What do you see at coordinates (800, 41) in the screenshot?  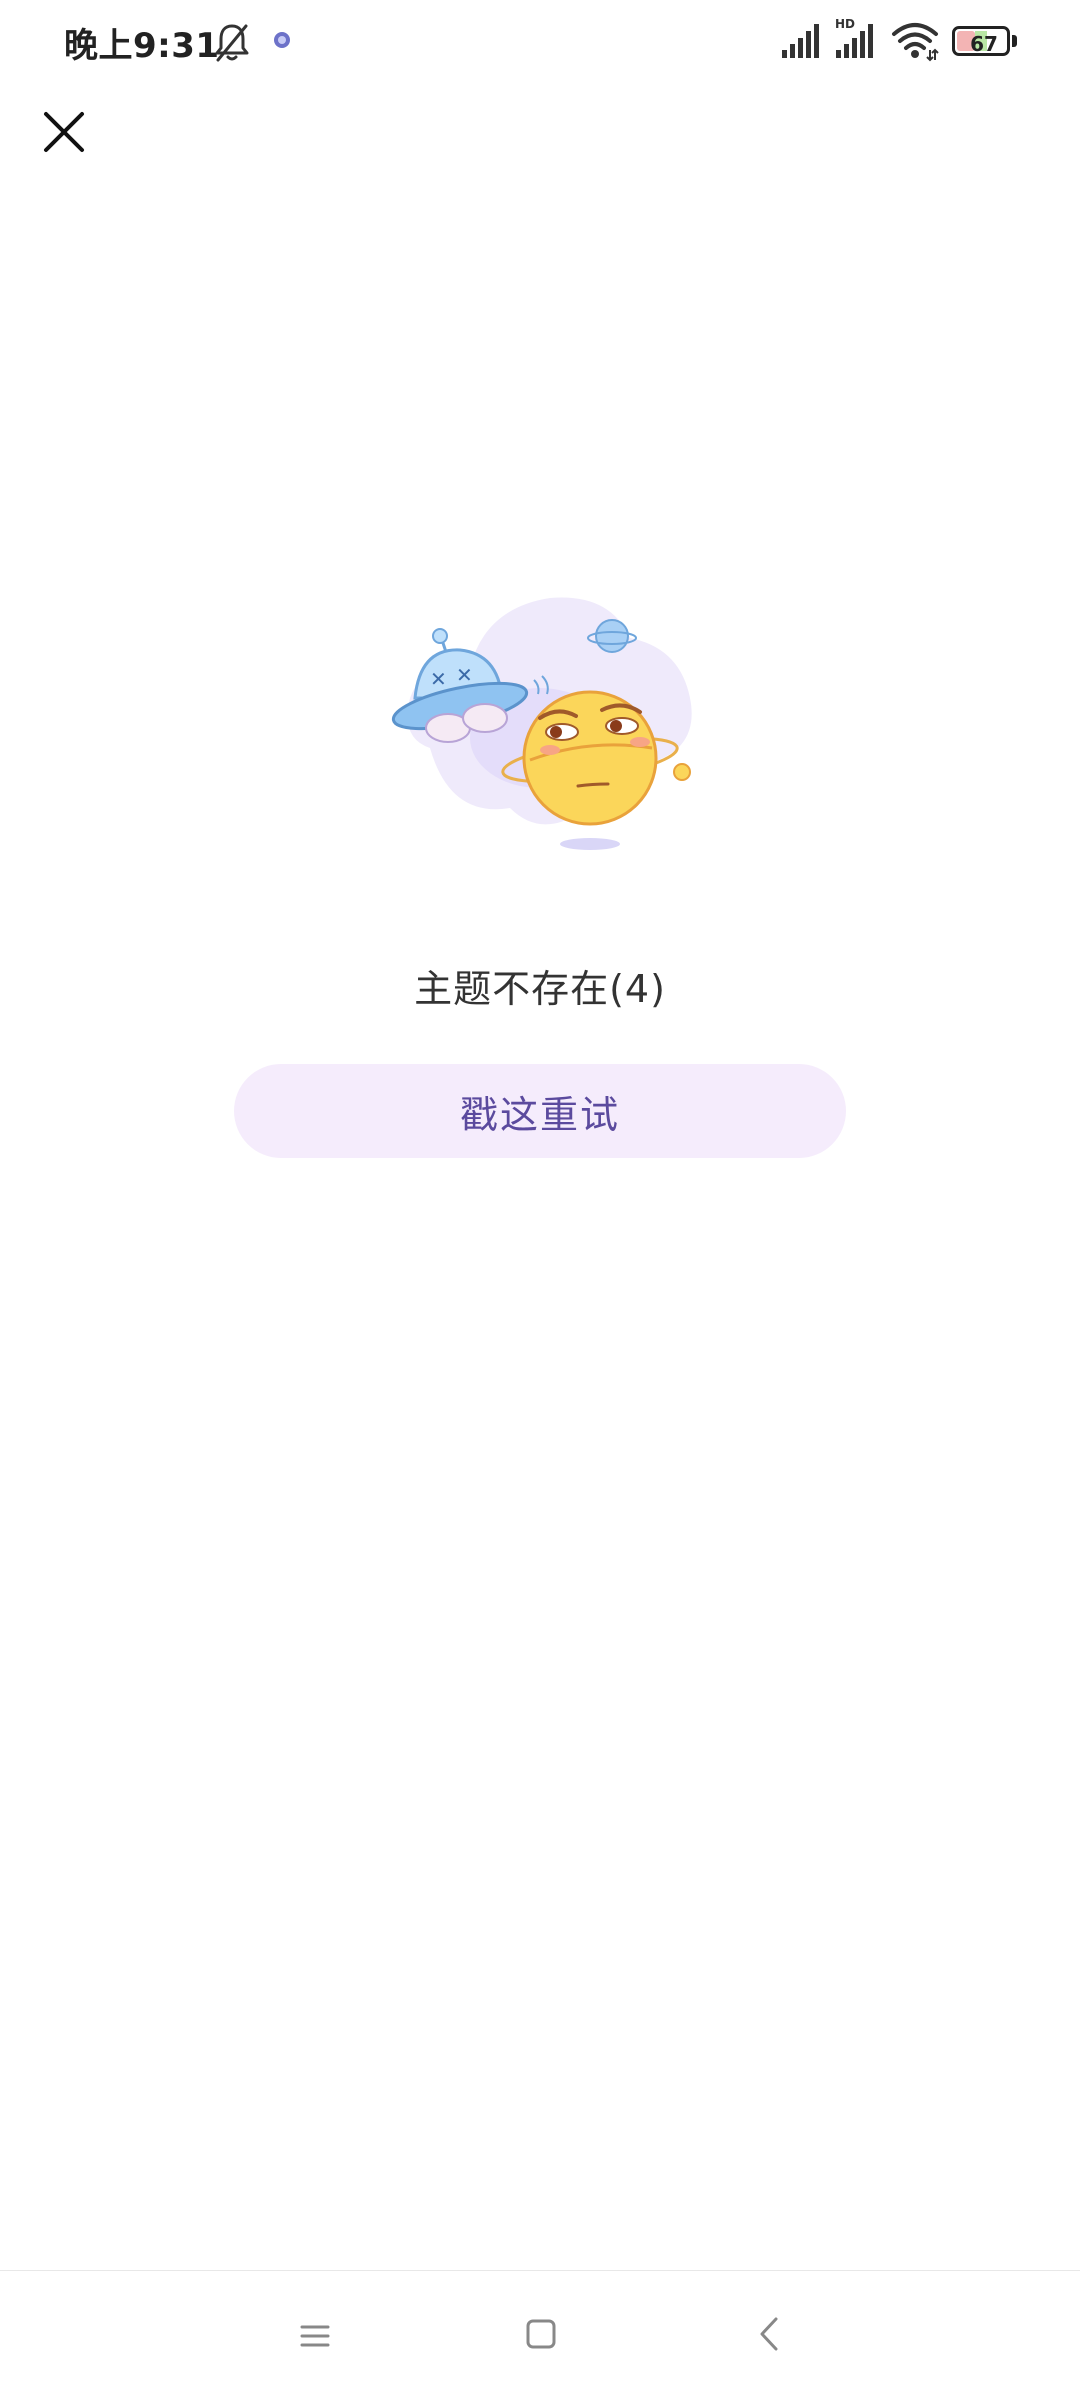 I see `signal-icon` at bounding box center [800, 41].